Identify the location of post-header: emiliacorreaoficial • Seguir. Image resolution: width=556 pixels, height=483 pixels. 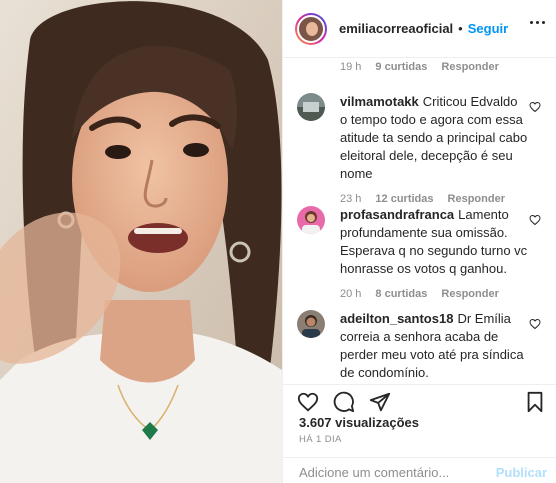
(419, 29).